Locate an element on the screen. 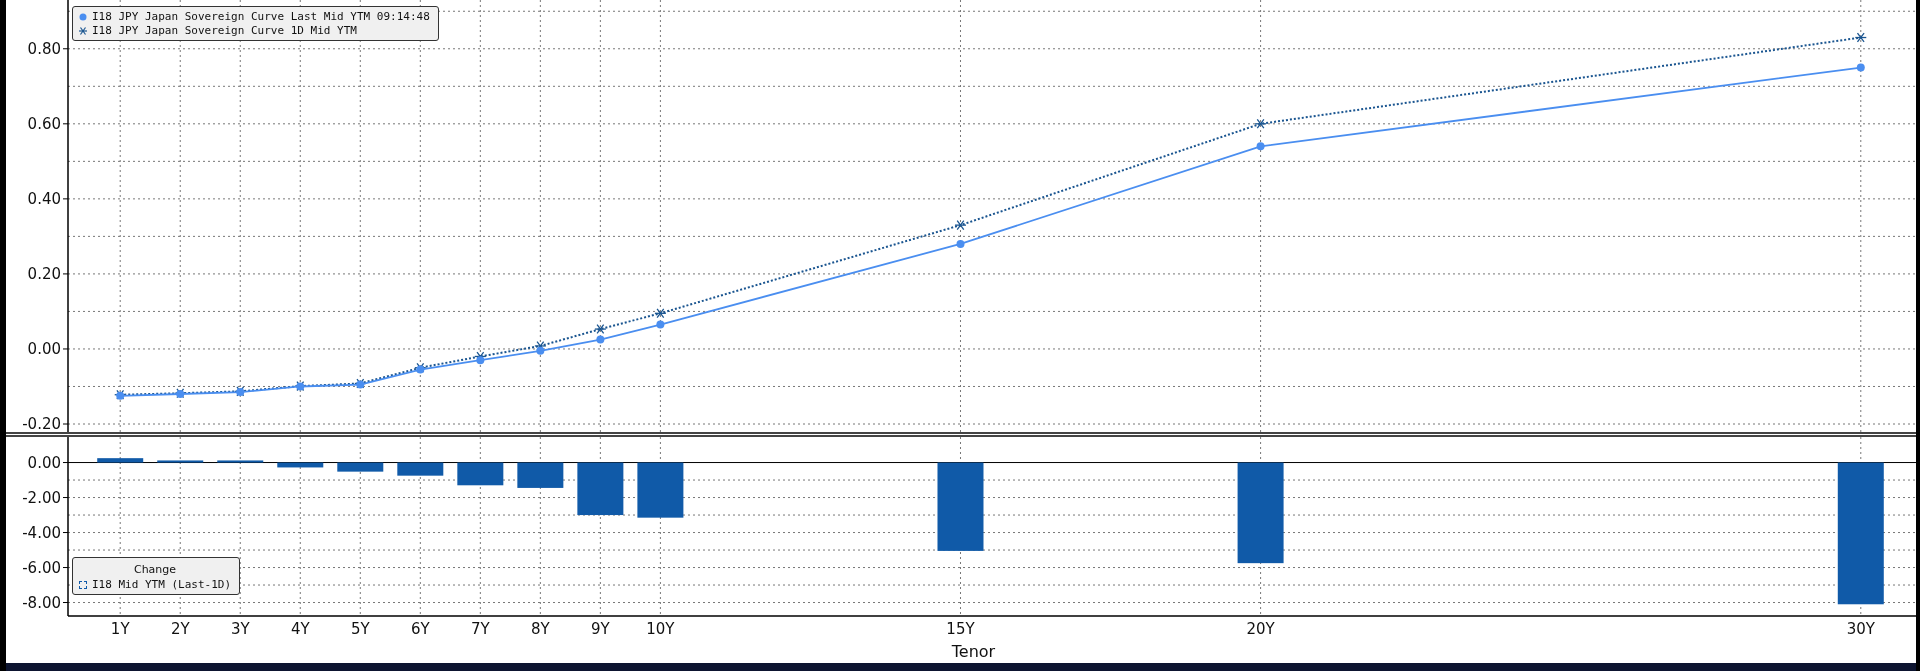 The width and height of the screenshot is (1920, 671). y-axis-label: 0.40 is located at coordinates (44, 198).